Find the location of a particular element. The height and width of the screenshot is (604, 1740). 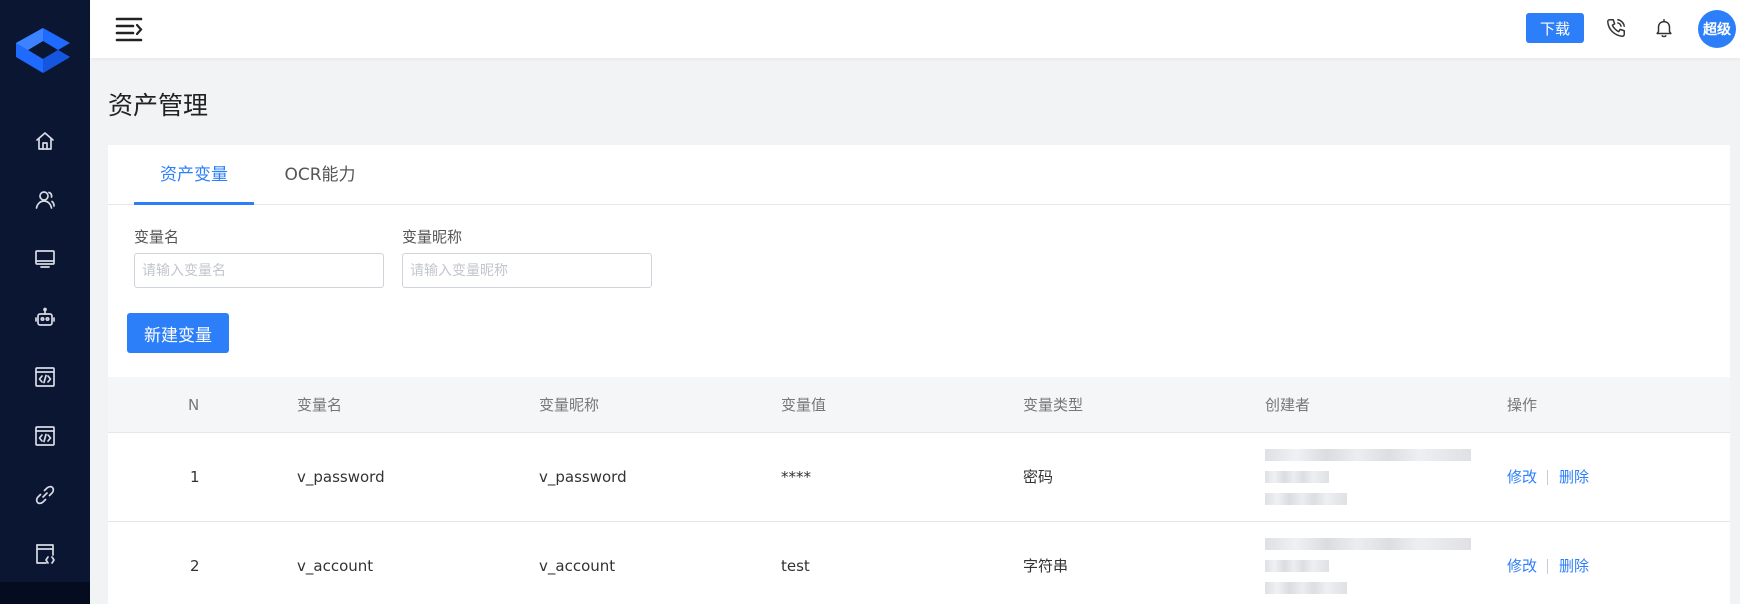

variable-nickname-label: 变量昵称 is located at coordinates (432, 237).